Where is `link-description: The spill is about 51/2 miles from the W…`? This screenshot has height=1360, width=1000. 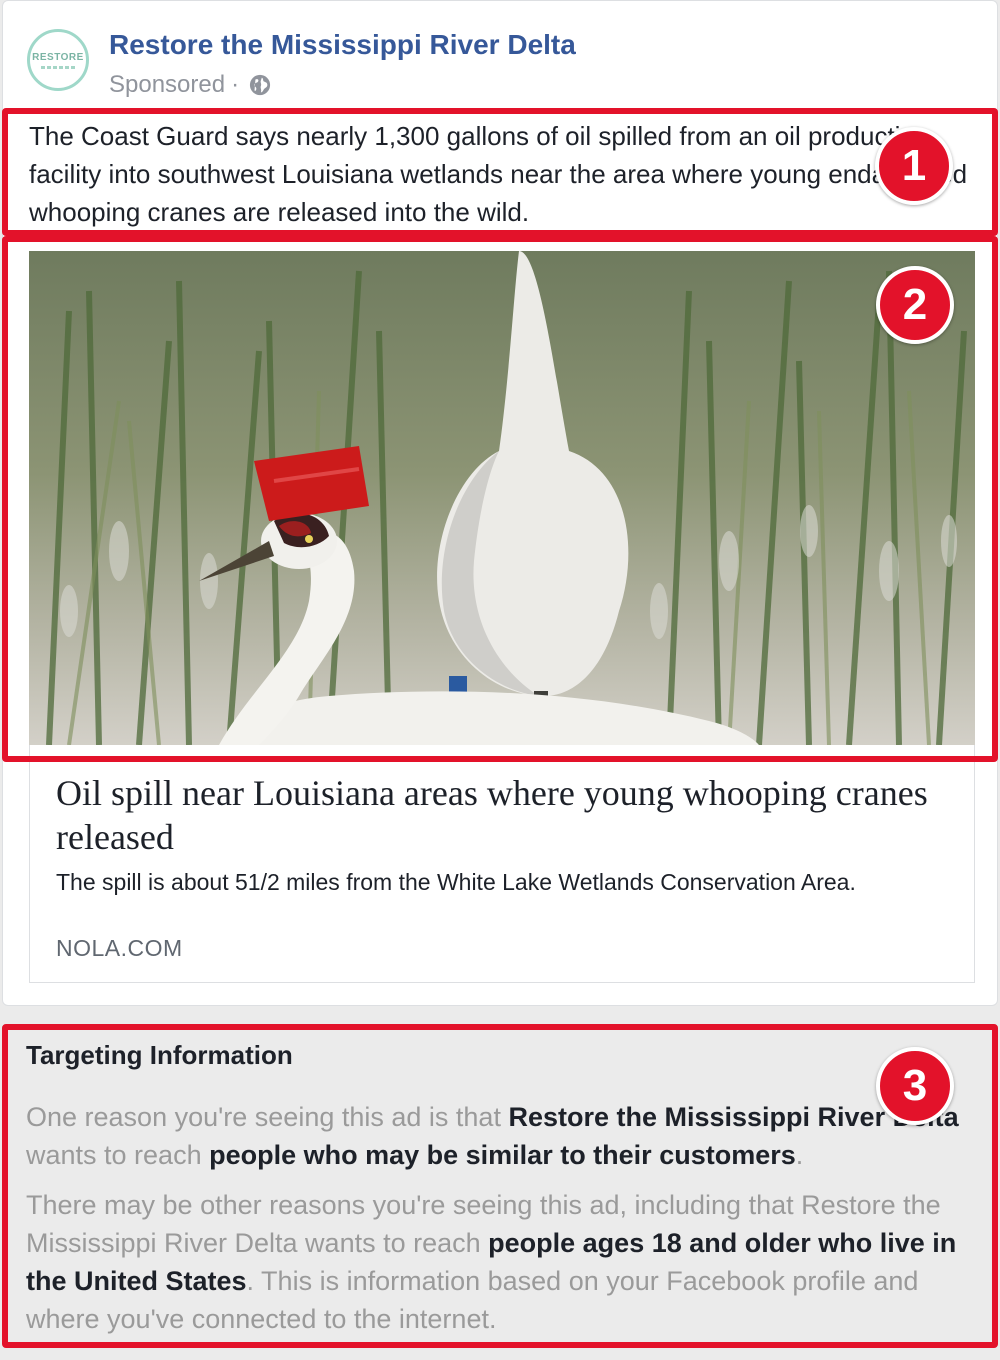
link-description: The spill is about 51/2 miles from the W… is located at coordinates (456, 882).